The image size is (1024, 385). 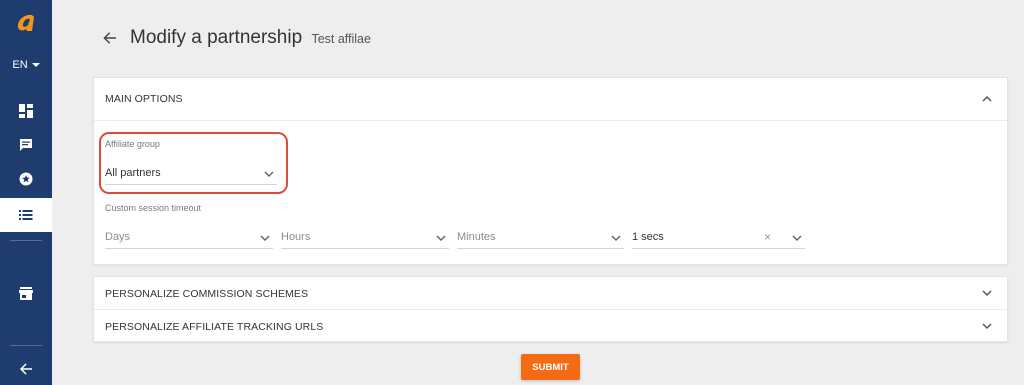 What do you see at coordinates (296, 237) in the screenshot?
I see `hours-placeholder: Hours` at bounding box center [296, 237].